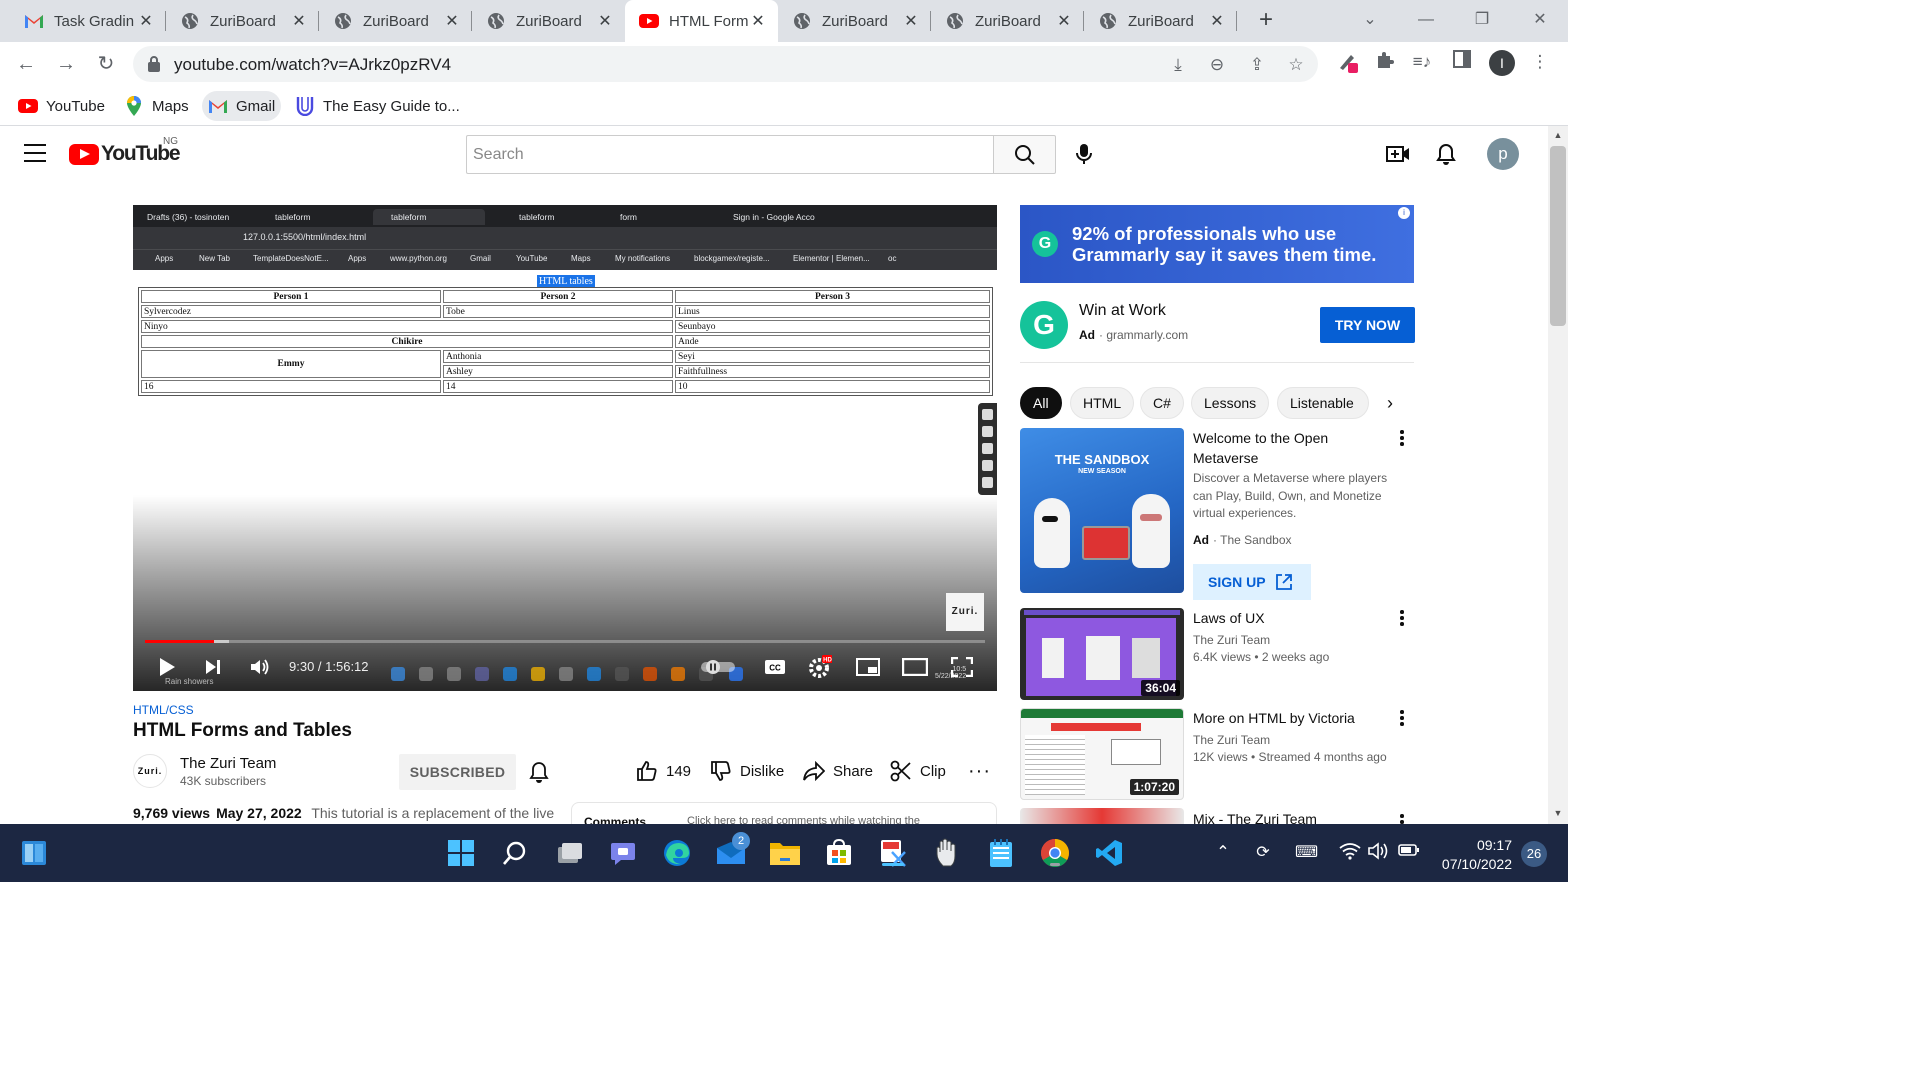 The image size is (1920, 1080). Describe the element at coordinates (106, 64) in the screenshot. I see `reload-button: ↻` at that location.